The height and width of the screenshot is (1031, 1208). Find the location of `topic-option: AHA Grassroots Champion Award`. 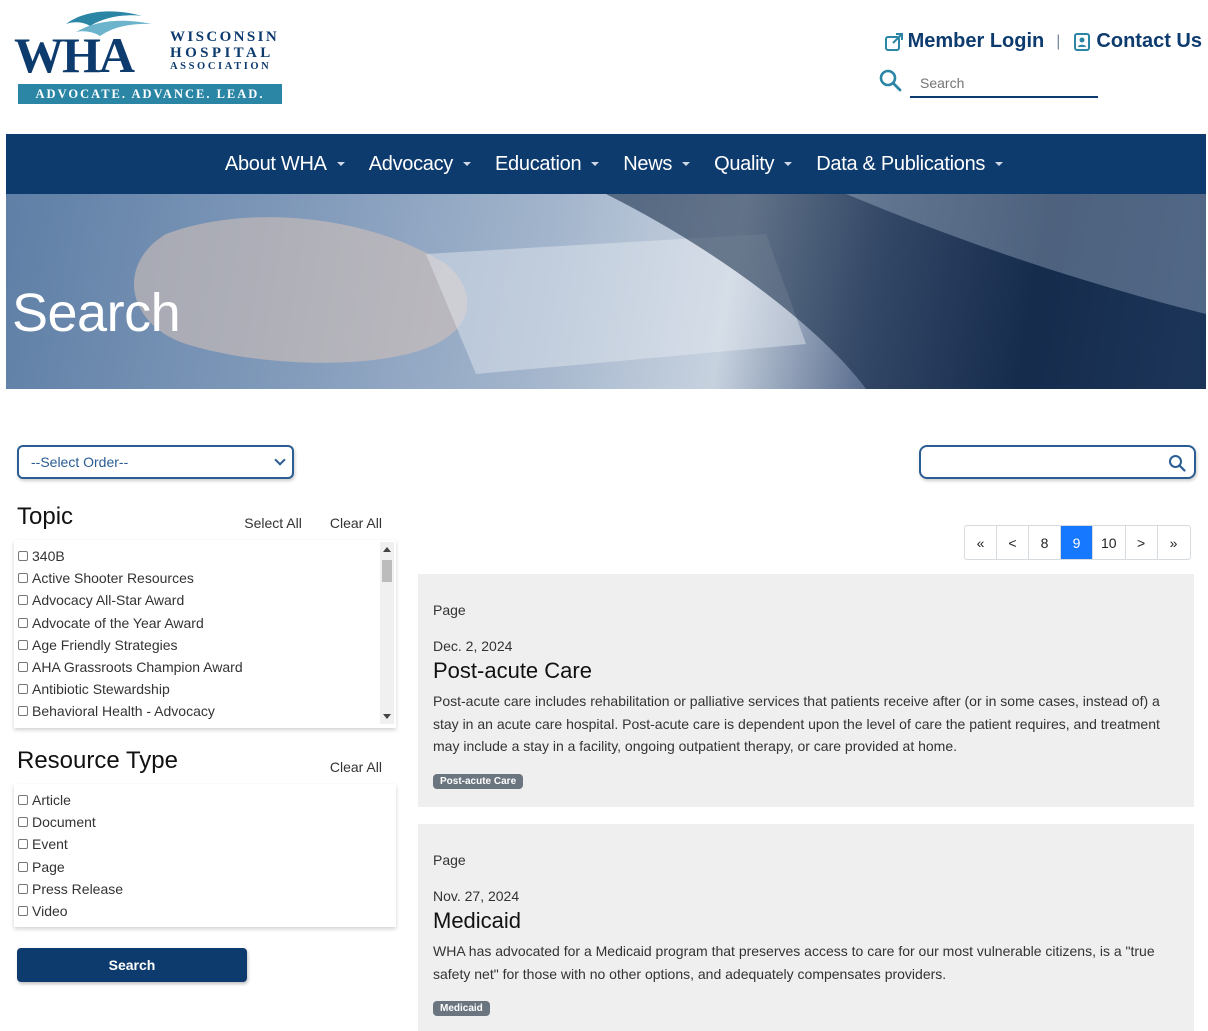

topic-option: AHA Grassroots Champion Award is located at coordinates (196, 667).